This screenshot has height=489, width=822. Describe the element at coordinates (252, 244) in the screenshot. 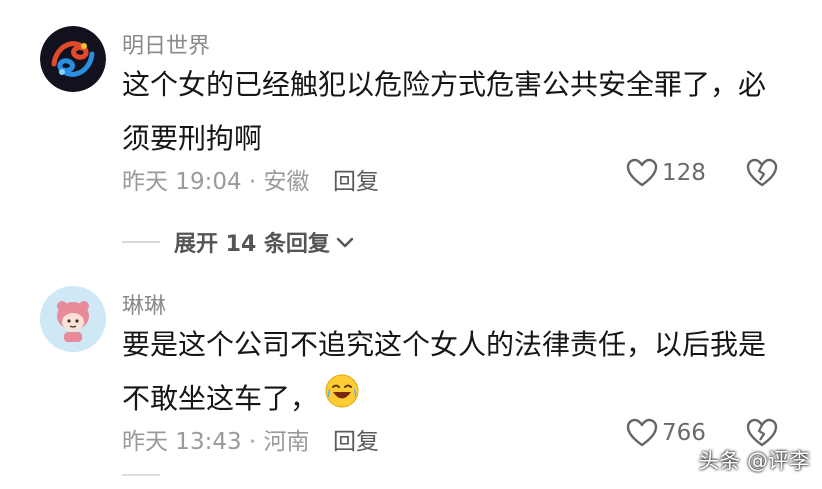

I see `expand-replies-label: 展开 14 条回复` at that location.